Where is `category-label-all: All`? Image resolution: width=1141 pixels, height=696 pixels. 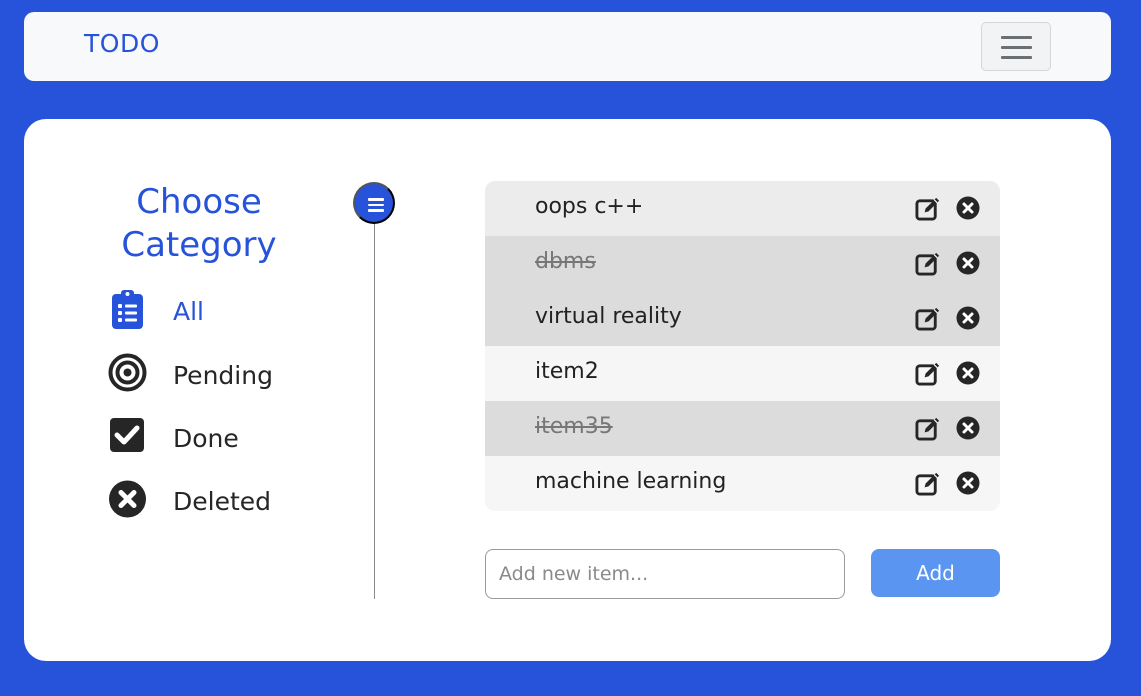
category-label-all: All is located at coordinates (188, 311).